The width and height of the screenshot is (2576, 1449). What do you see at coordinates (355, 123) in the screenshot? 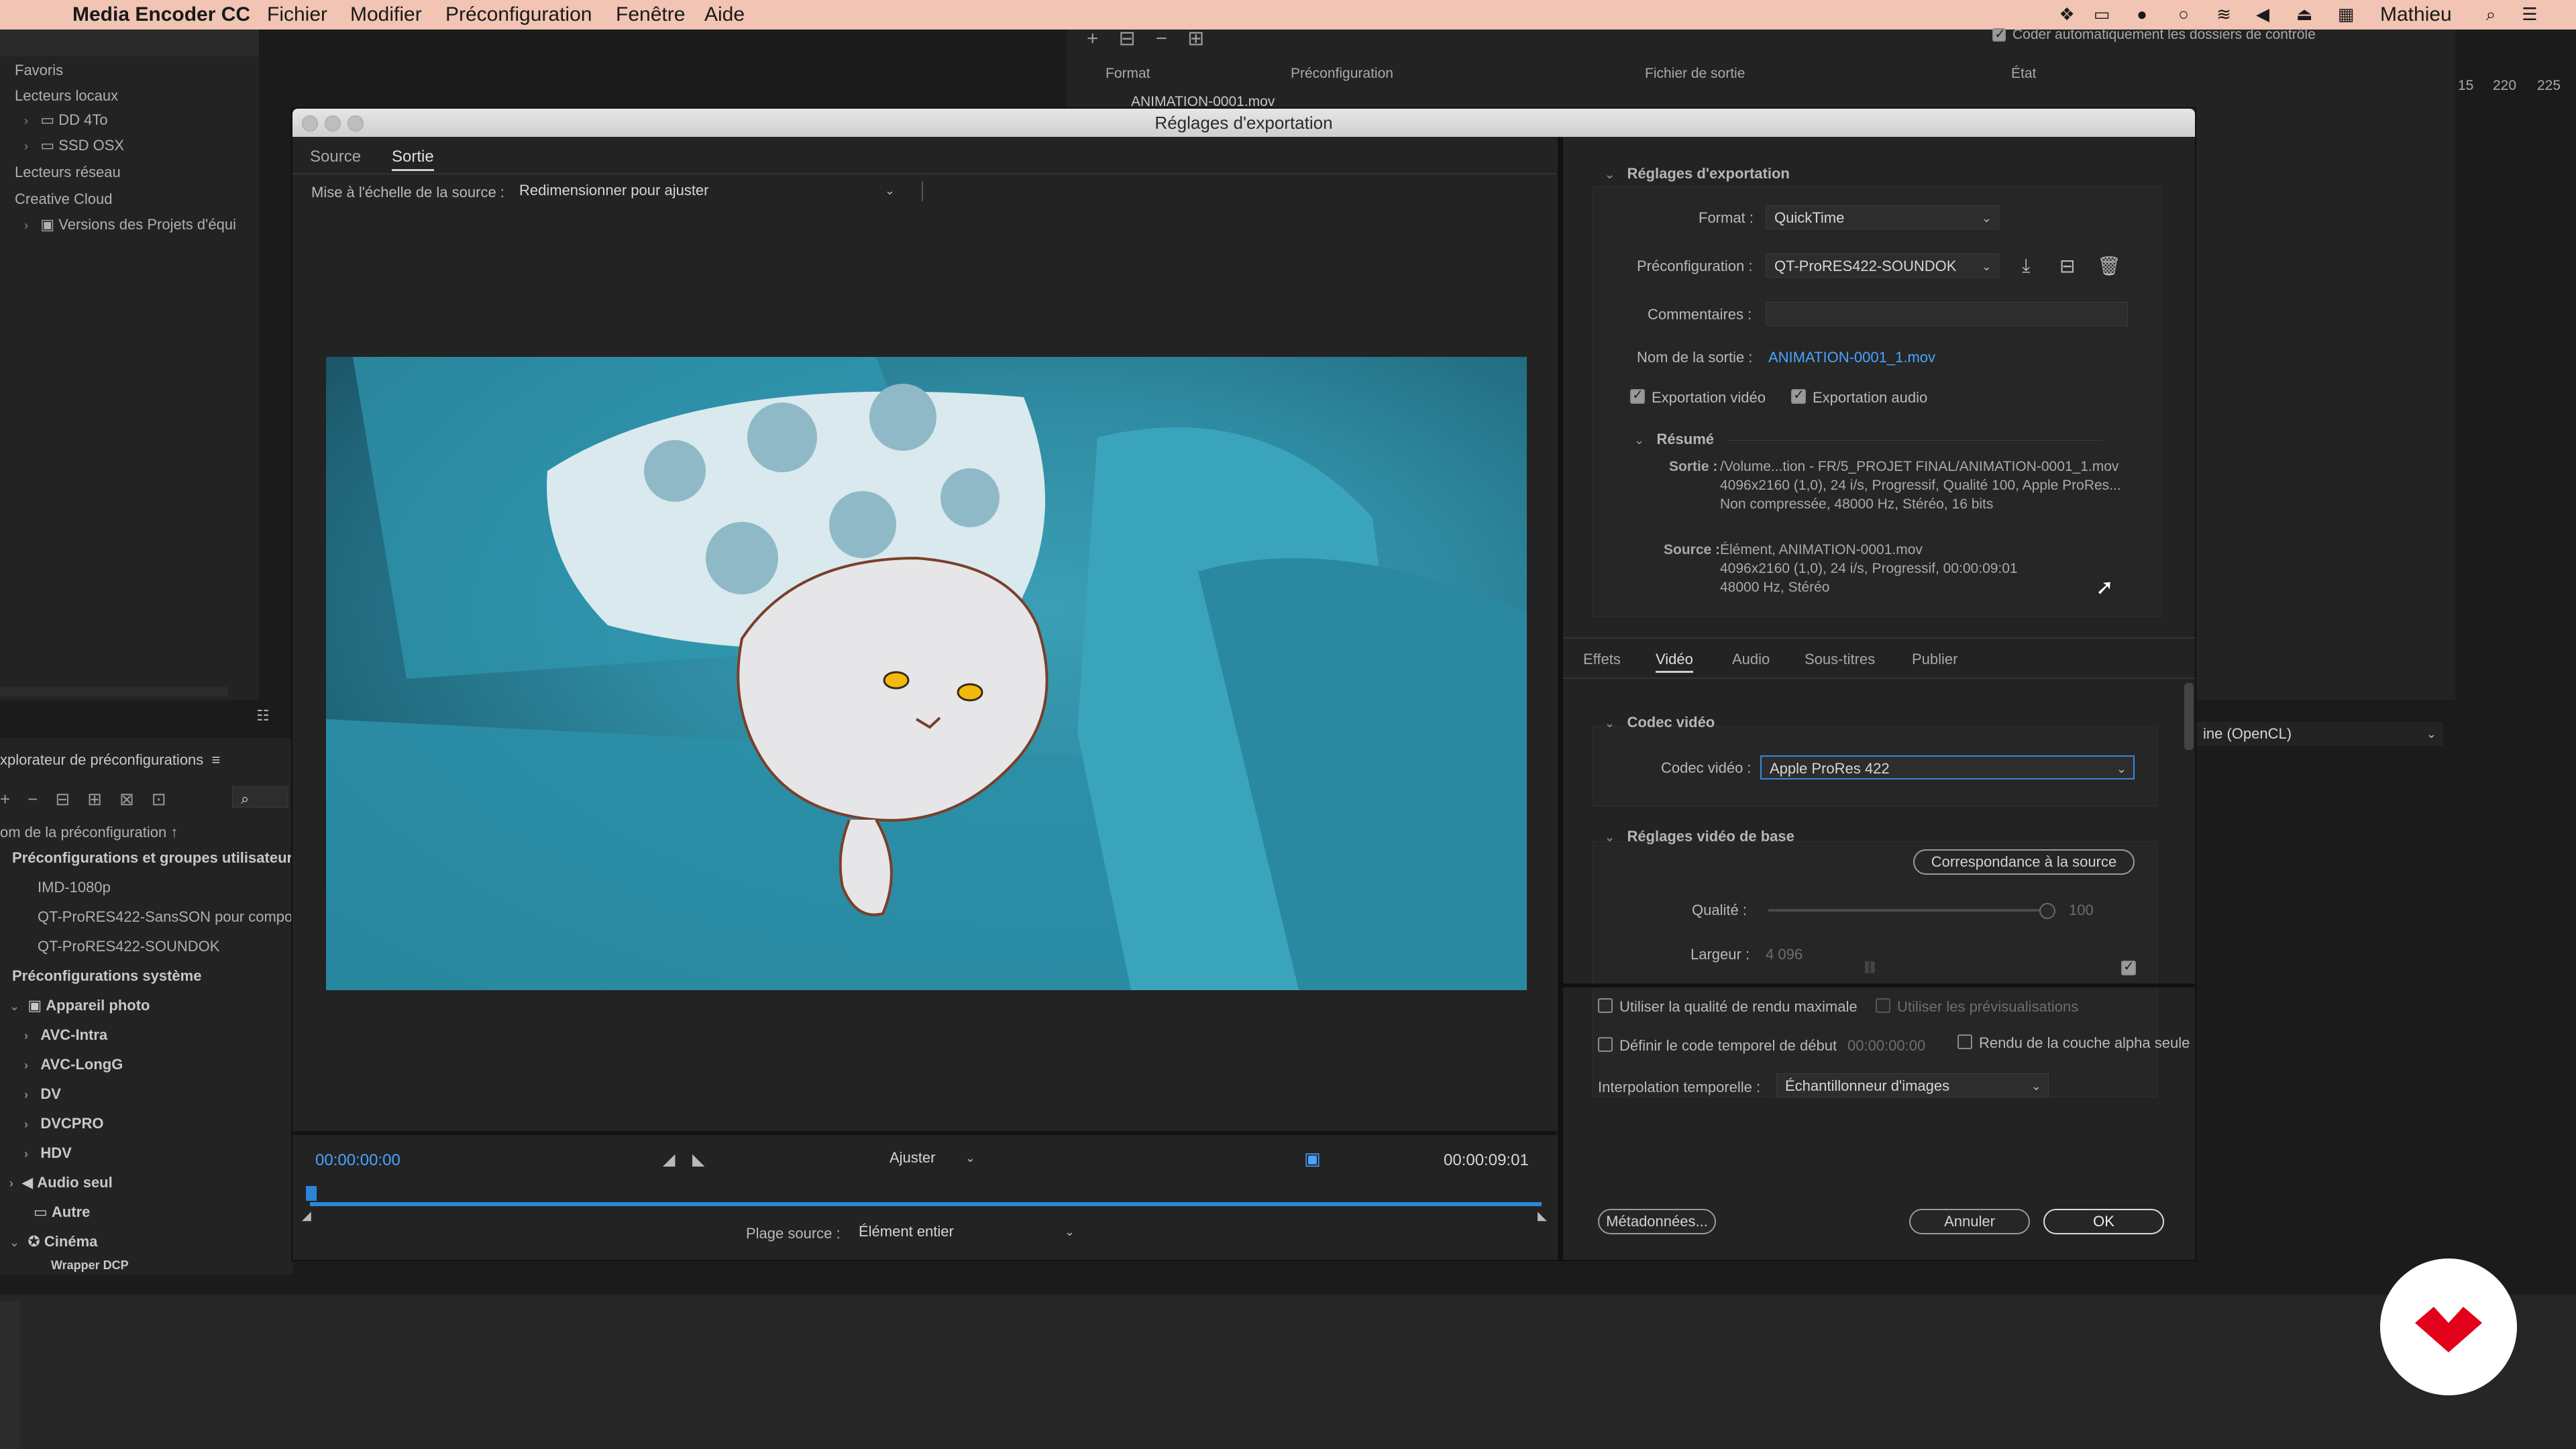
I see `zoom-window-button` at bounding box center [355, 123].